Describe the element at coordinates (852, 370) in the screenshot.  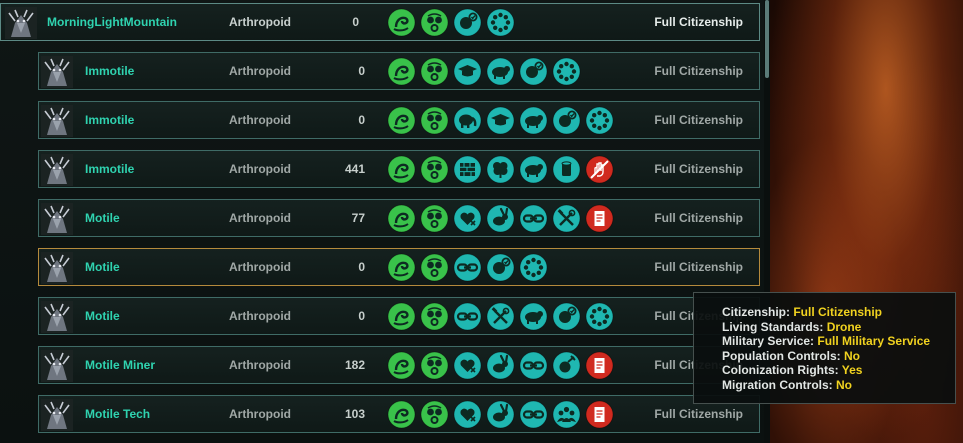
I see `tooltip-value: Yes` at that location.